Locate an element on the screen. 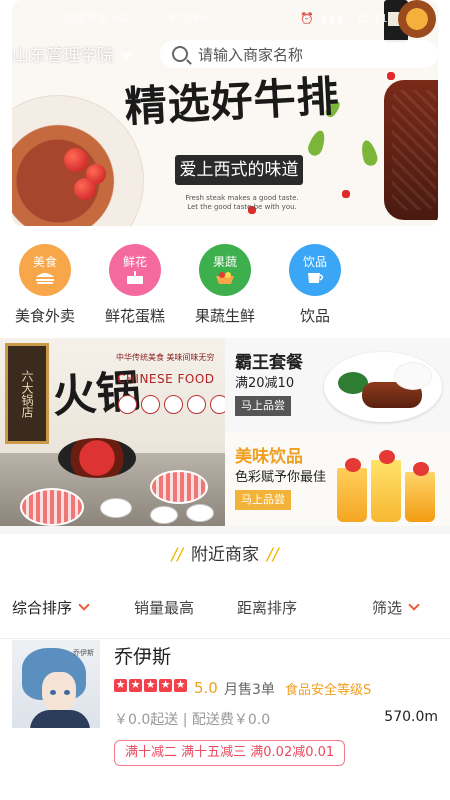  monthly-sales: 月售3单 is located at coordinates (249, 690).